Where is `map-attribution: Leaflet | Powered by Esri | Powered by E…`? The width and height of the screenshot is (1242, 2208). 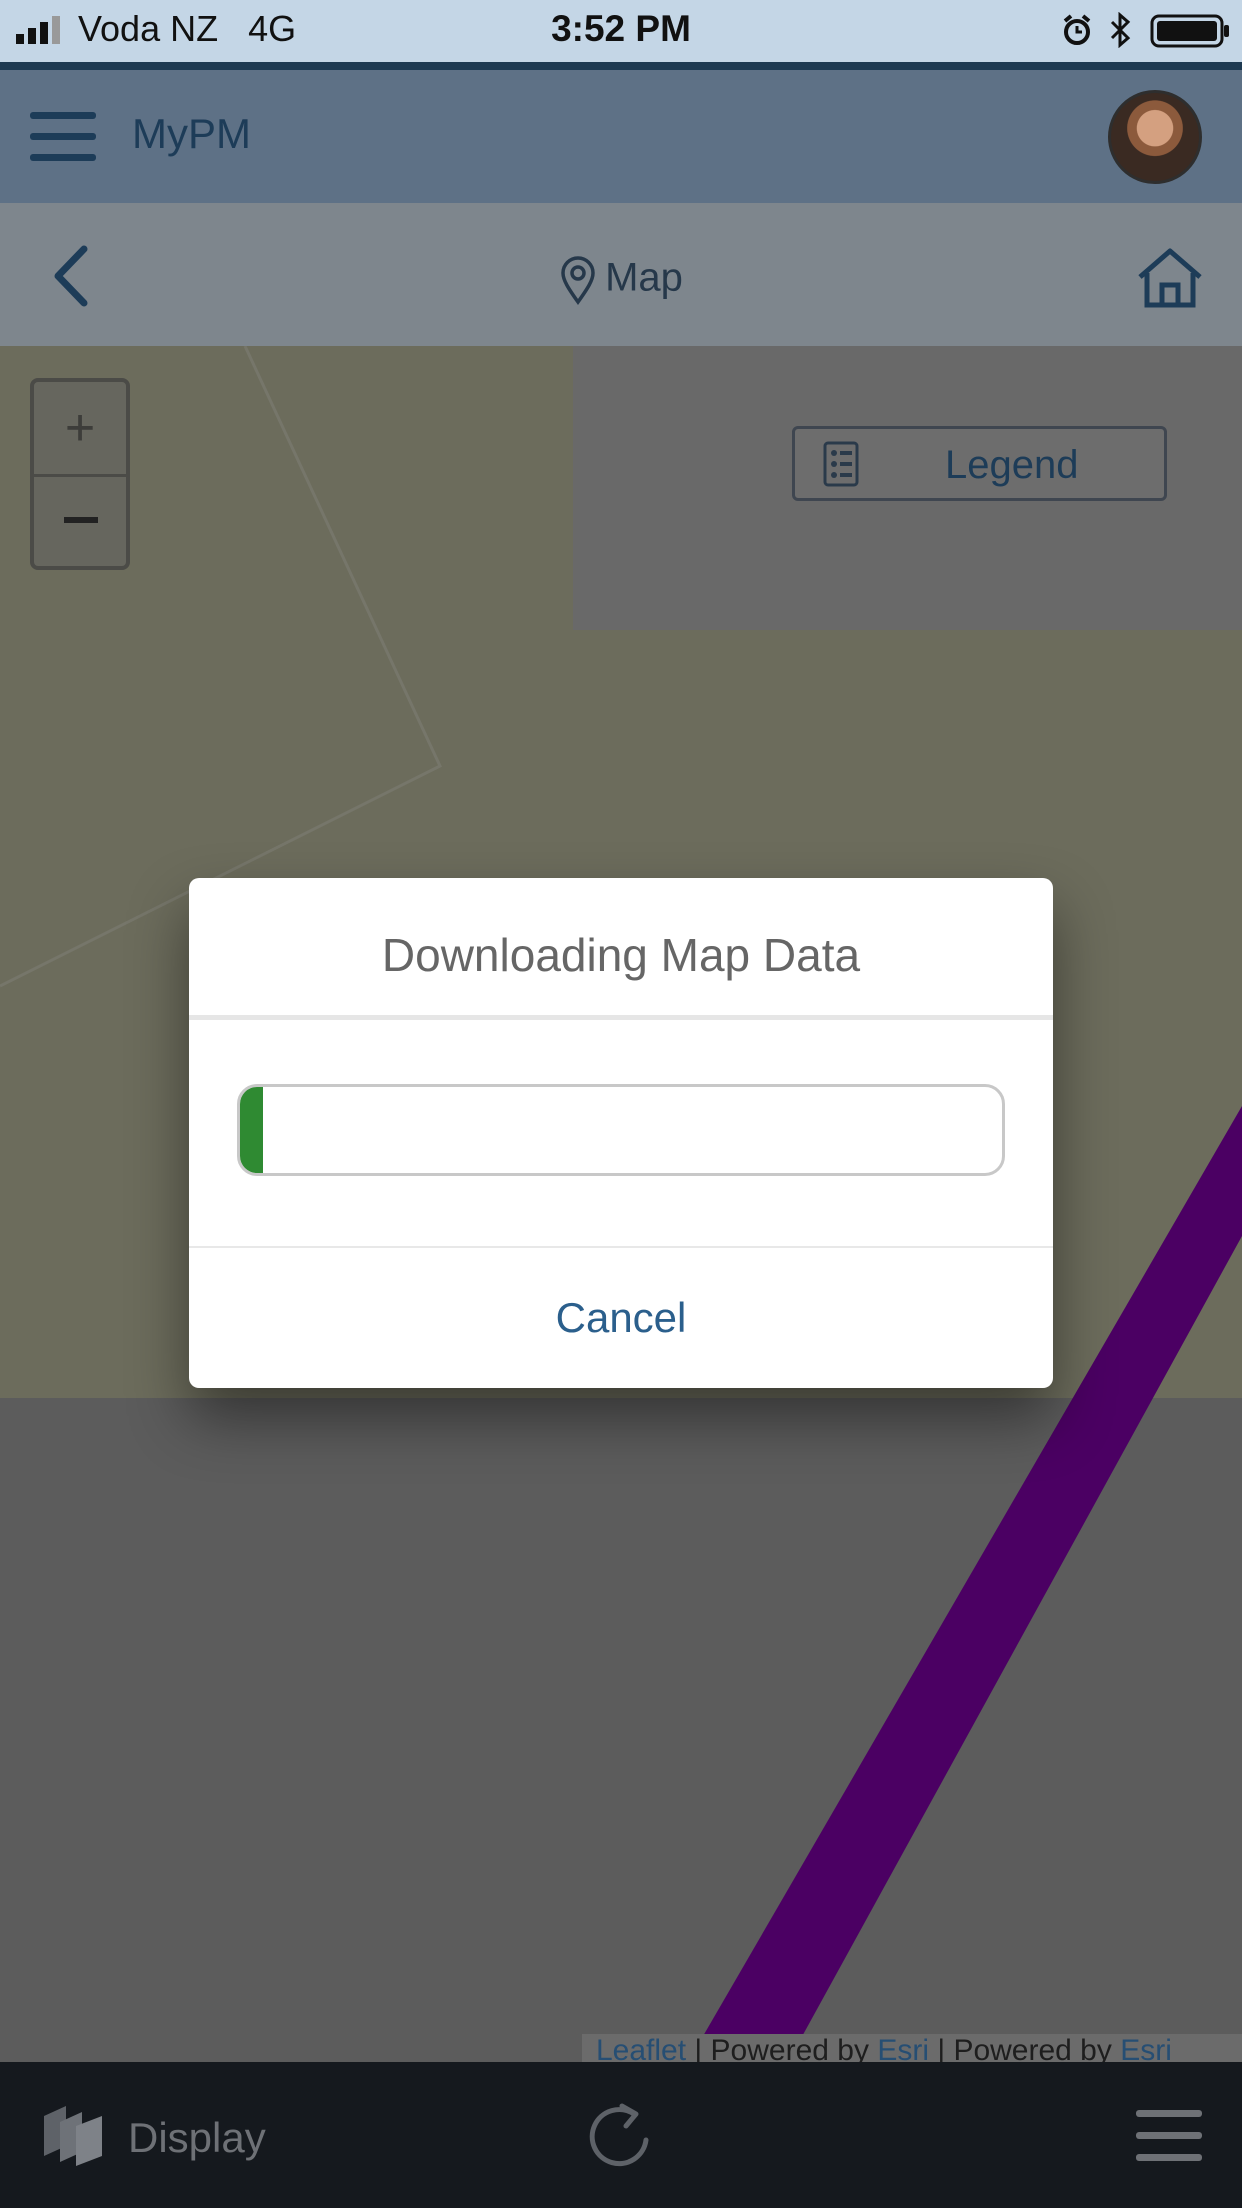
map-attribution: Leaflet | Powered by Esri | Powered by E… is located at coordinates (912, 2048).